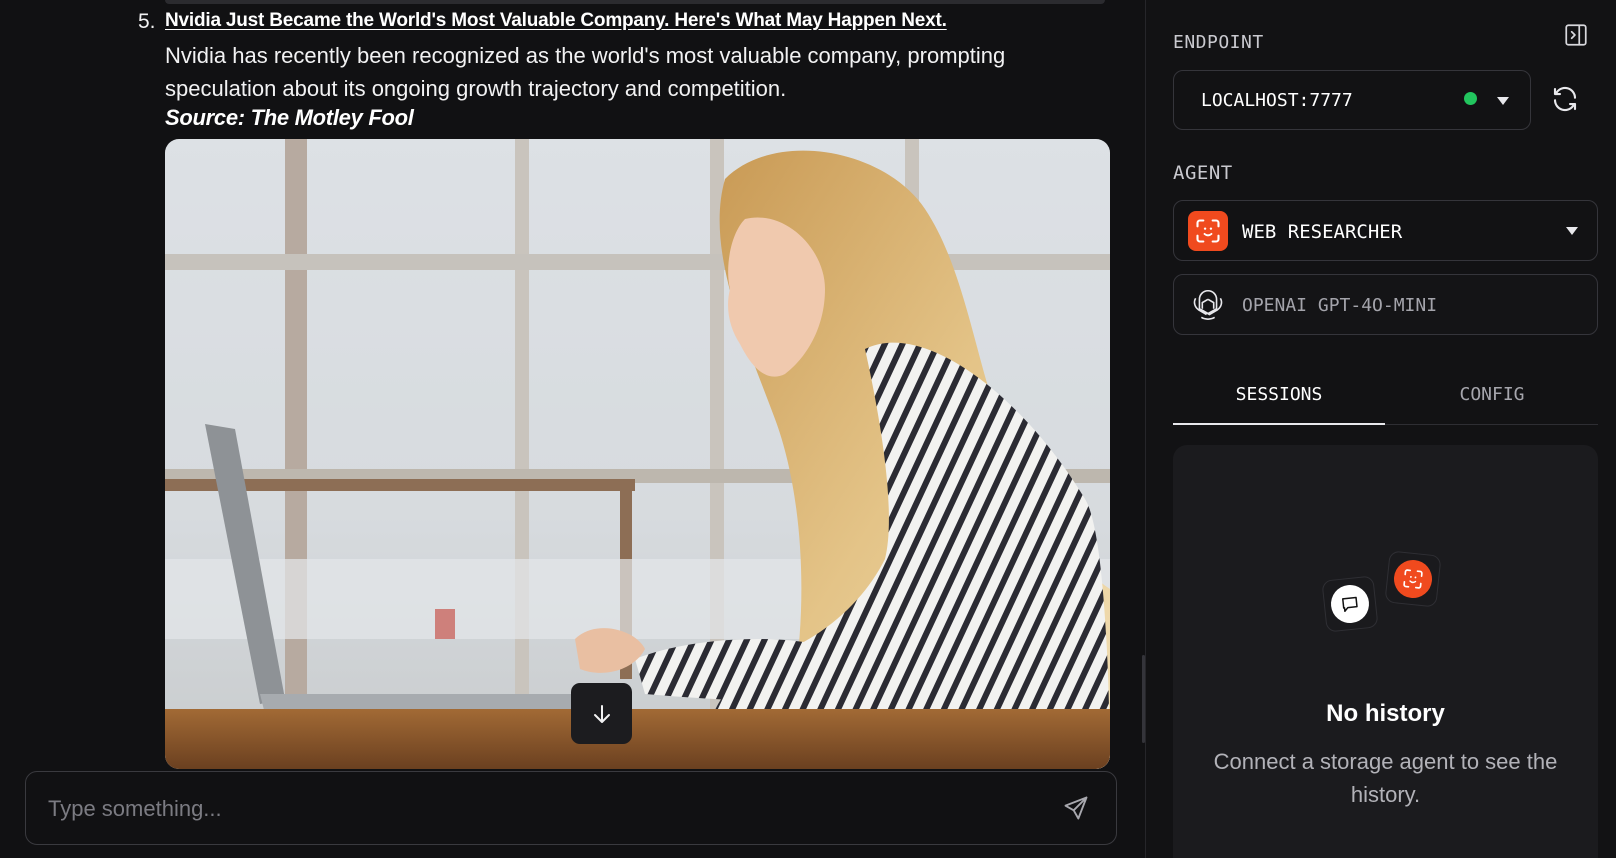 This screenshot has height=858, width=1616. What do you see at coordinates (1340, 305) in the screenshot?
I see `model-name: OPENAI GPT-4O-MINI` at bounding box center [1340, 305].